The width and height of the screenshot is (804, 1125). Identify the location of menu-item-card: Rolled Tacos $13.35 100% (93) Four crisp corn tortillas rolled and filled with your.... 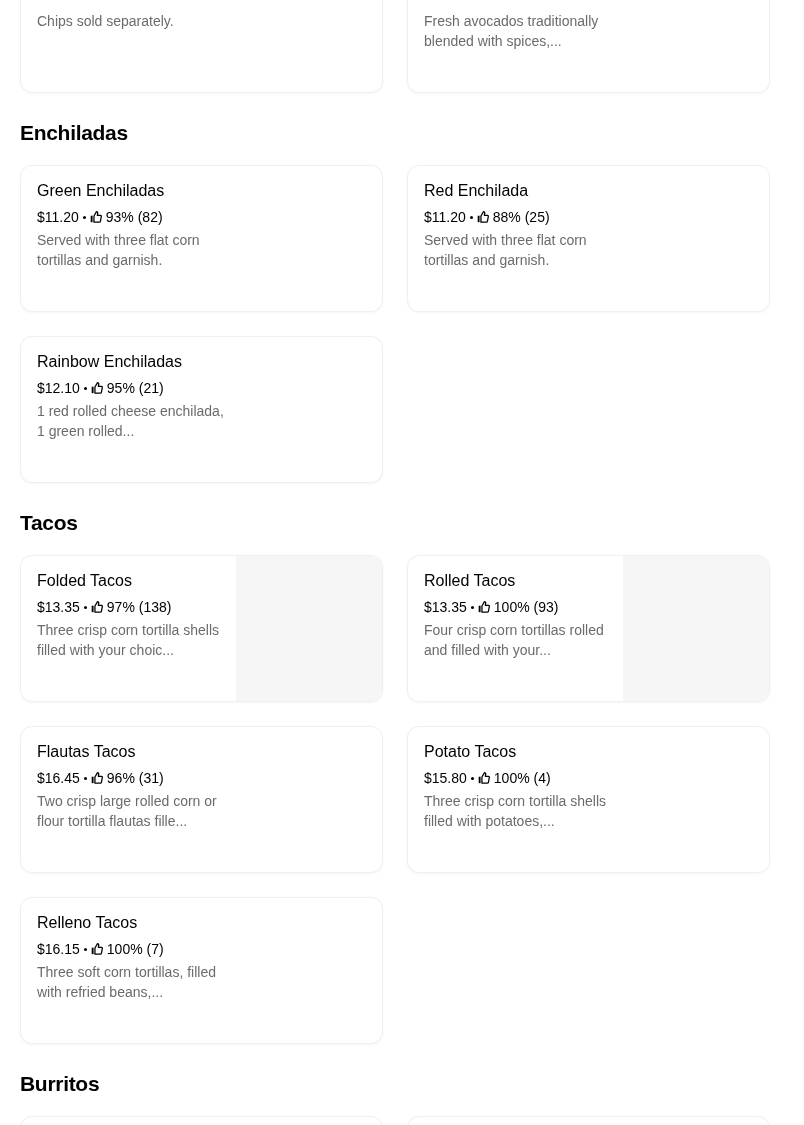
(588, 628).